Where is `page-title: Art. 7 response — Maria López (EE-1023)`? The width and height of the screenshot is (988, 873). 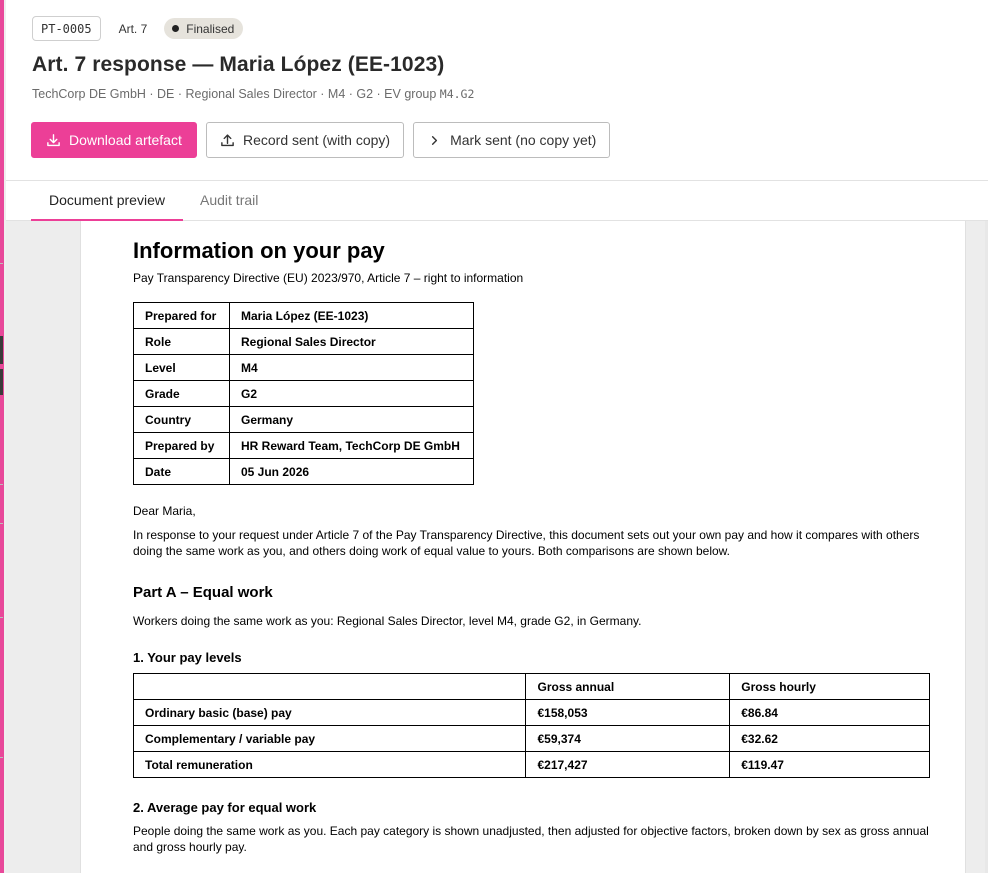
page-title: Art. 7 response — Maria López (EE-1023) is located at coordinates (238, 64).